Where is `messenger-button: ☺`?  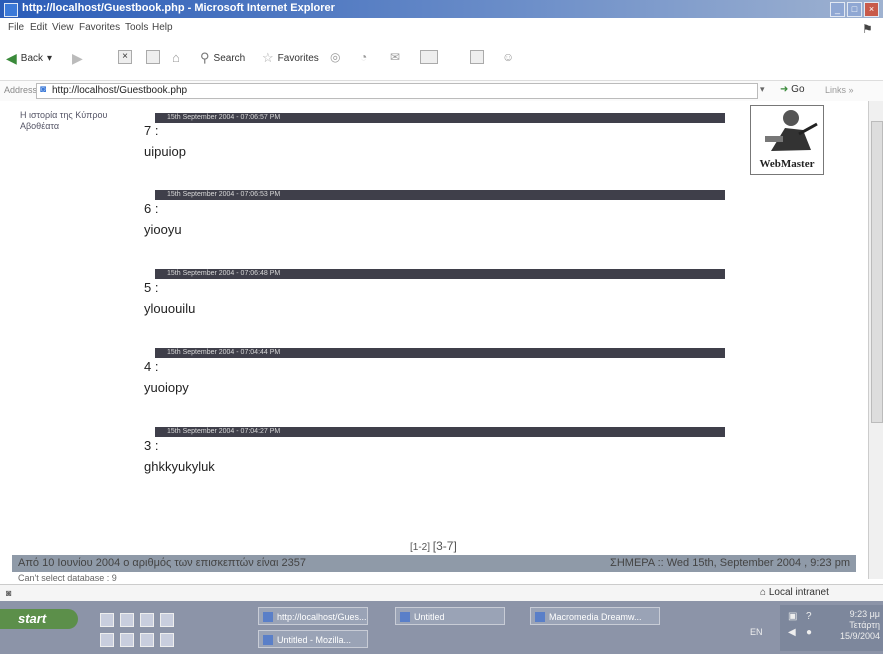 messenger-button: ☺ is located at coordinates (508, 57).